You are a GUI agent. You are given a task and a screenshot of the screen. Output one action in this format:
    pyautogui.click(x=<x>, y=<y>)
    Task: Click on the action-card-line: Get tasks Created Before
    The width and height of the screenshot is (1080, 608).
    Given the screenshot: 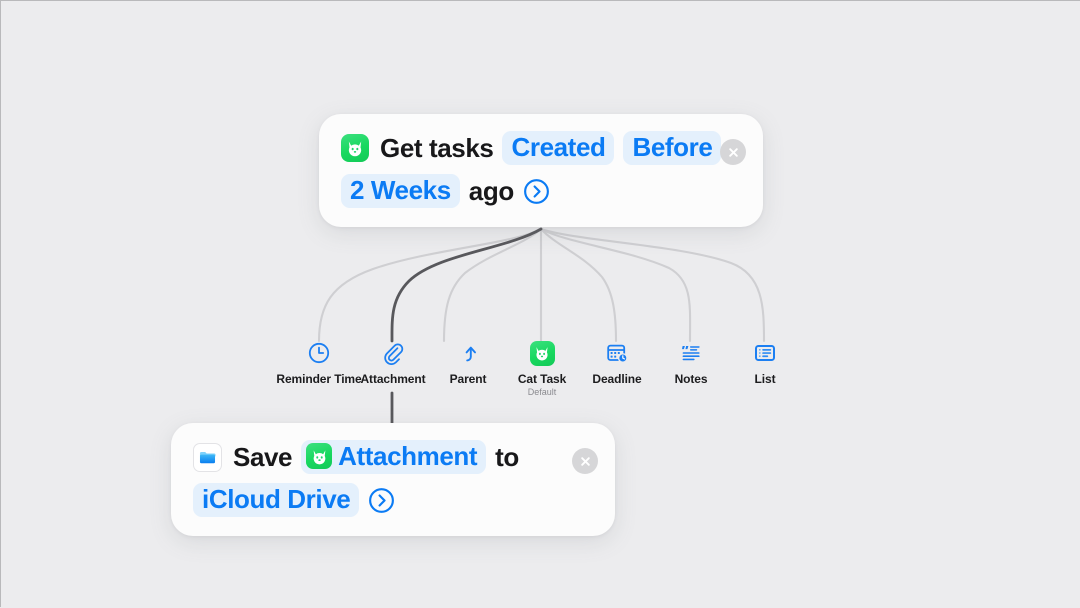 What is the action you would take?
    pyautogui.click(x=541, y=148)
    